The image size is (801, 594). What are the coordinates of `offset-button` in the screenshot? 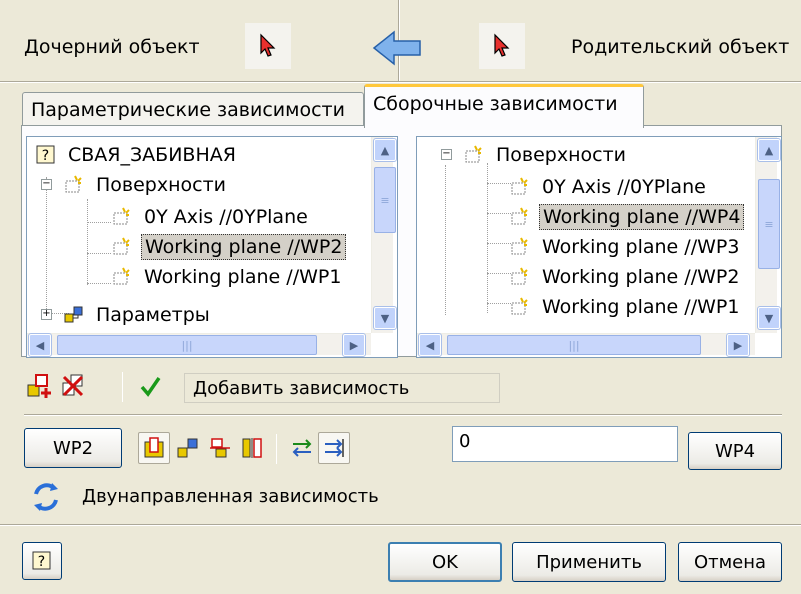 It's located at (220, 448).